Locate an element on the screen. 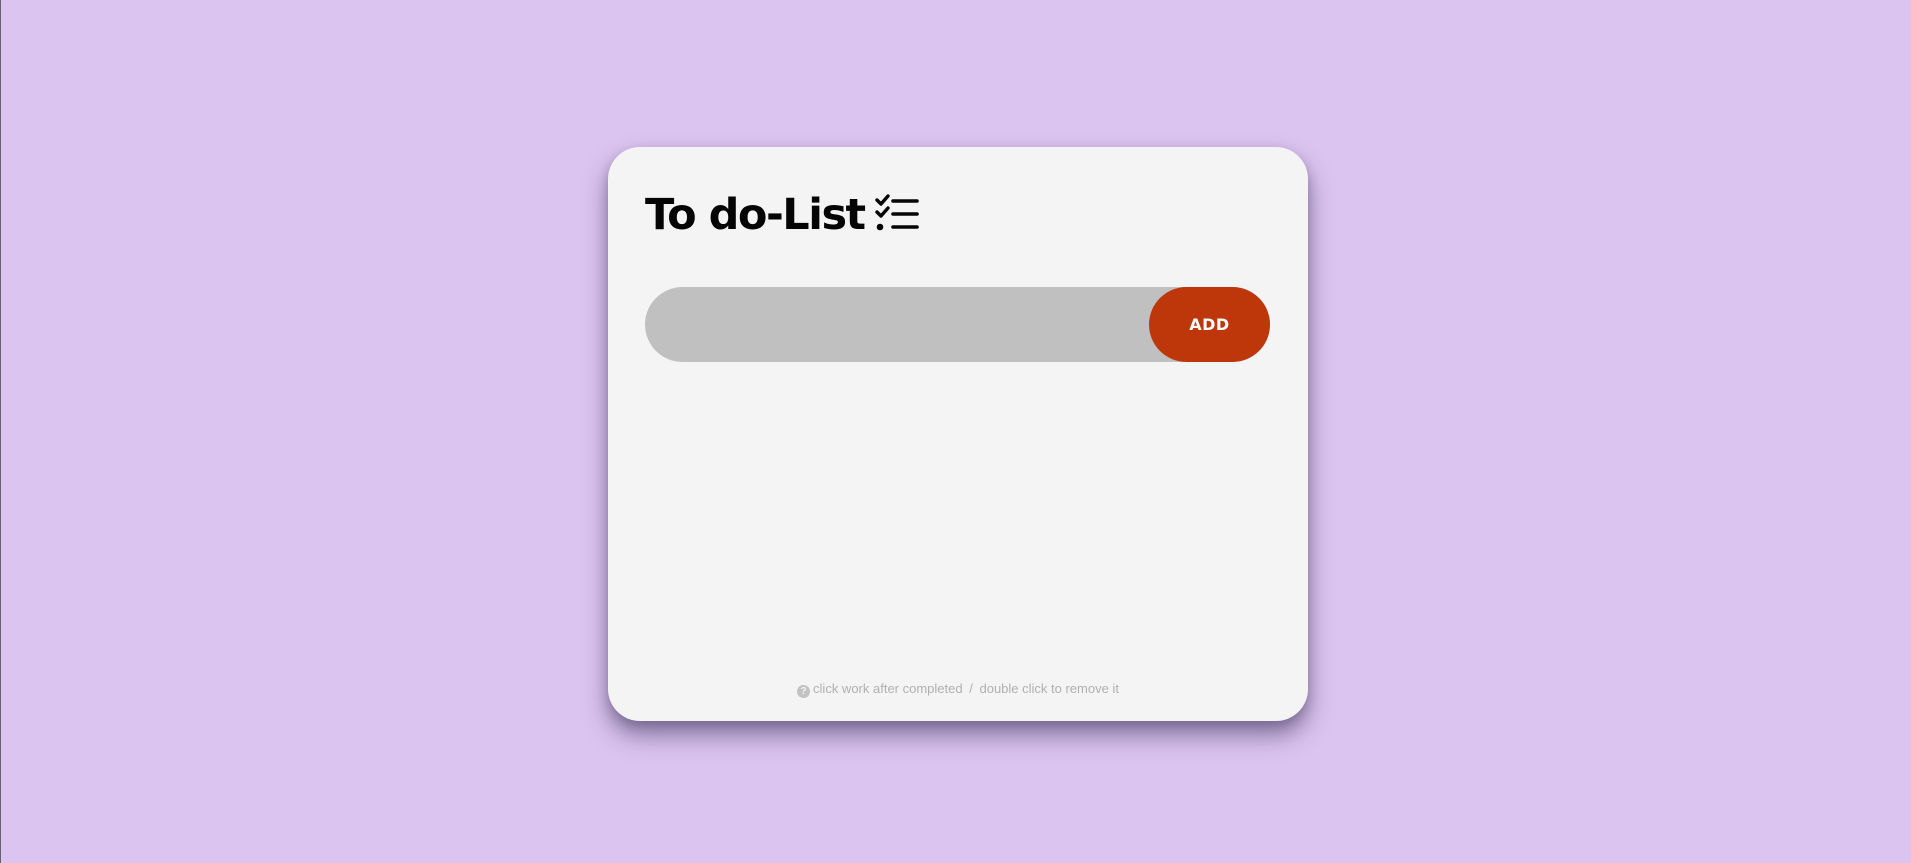 This screenshot has width=1911, height=863. add-task-form: ADD is located at coordinates (957, 324).